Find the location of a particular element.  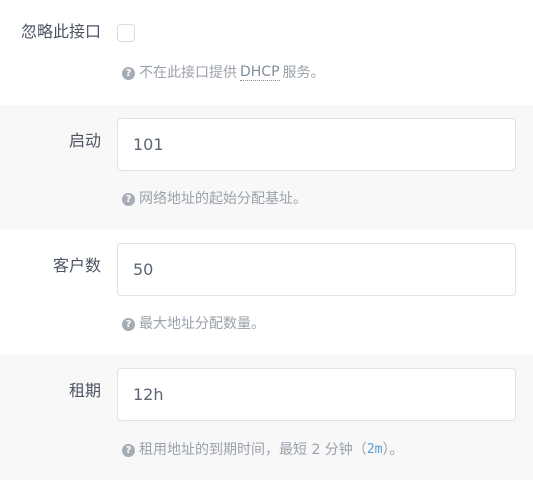

clients-help-text: 最大地址分配数量。 is located at coordinates (202, 324).